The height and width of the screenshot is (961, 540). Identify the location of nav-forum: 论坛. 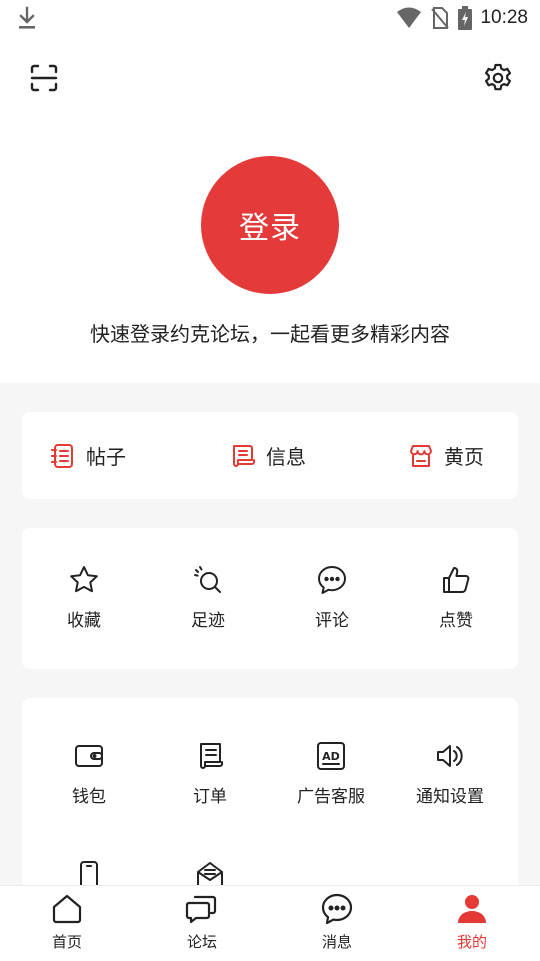
(202, 922).